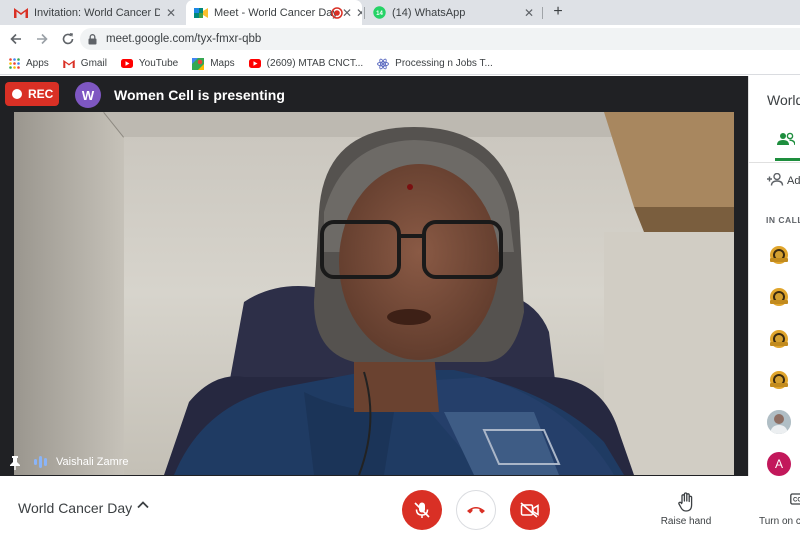 The height and width of the screenshot is (536, 800). What do you see at coordinates (41, 94) in the screenshot?
I see `rec-label: REC` at bounding box center [41, 94].